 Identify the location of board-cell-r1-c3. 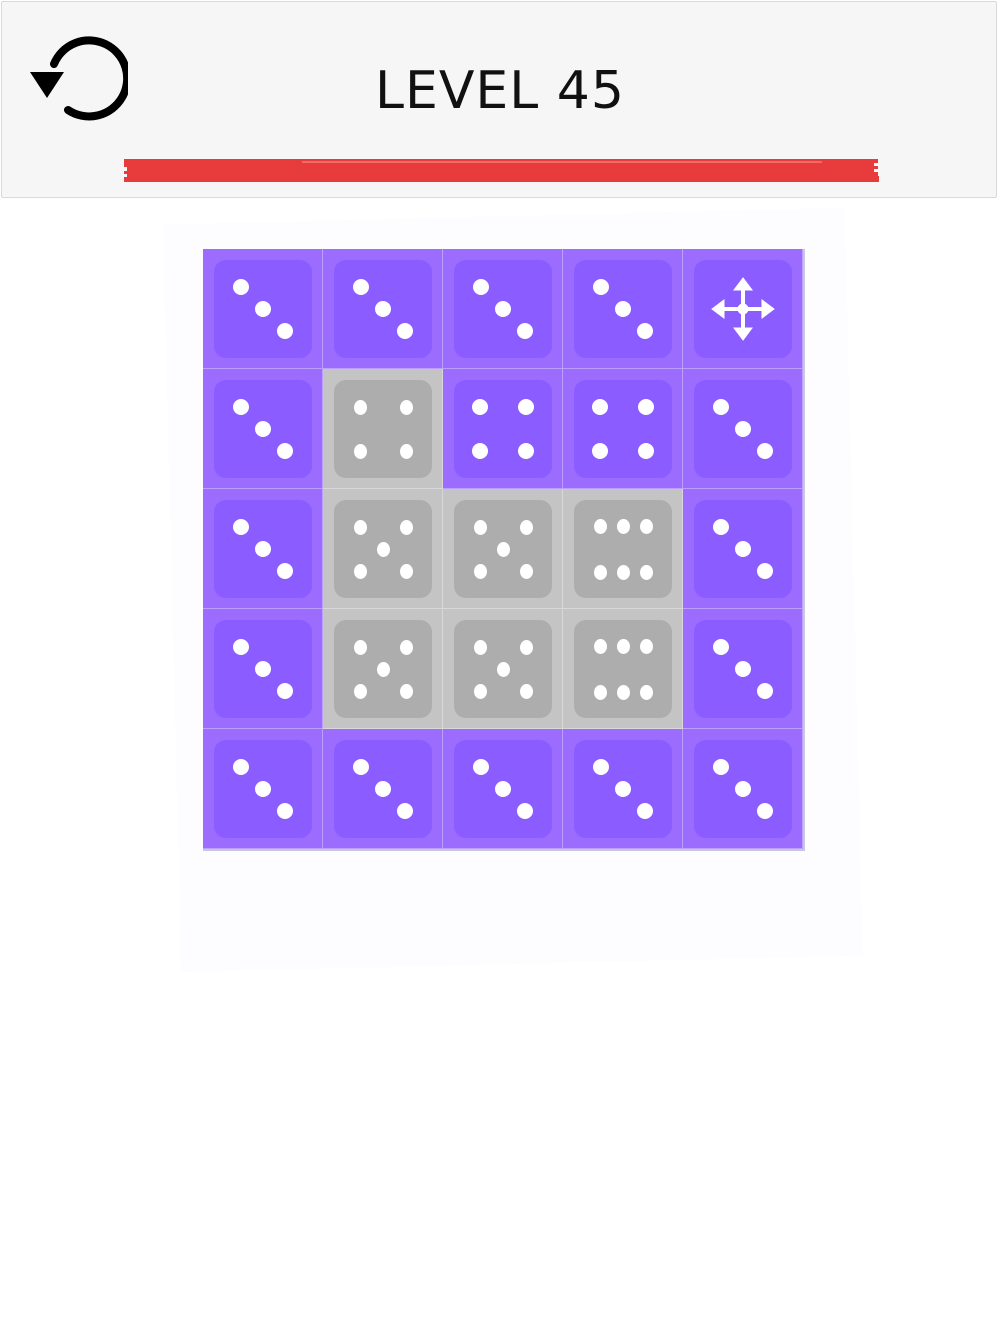
(503, 309).